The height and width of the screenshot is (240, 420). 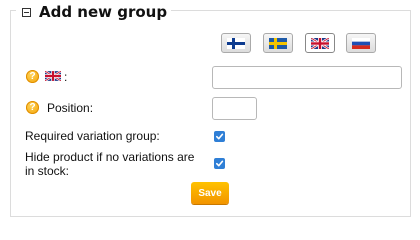 I want to click on required-variation-checkbox, so click(x=219, y=136).